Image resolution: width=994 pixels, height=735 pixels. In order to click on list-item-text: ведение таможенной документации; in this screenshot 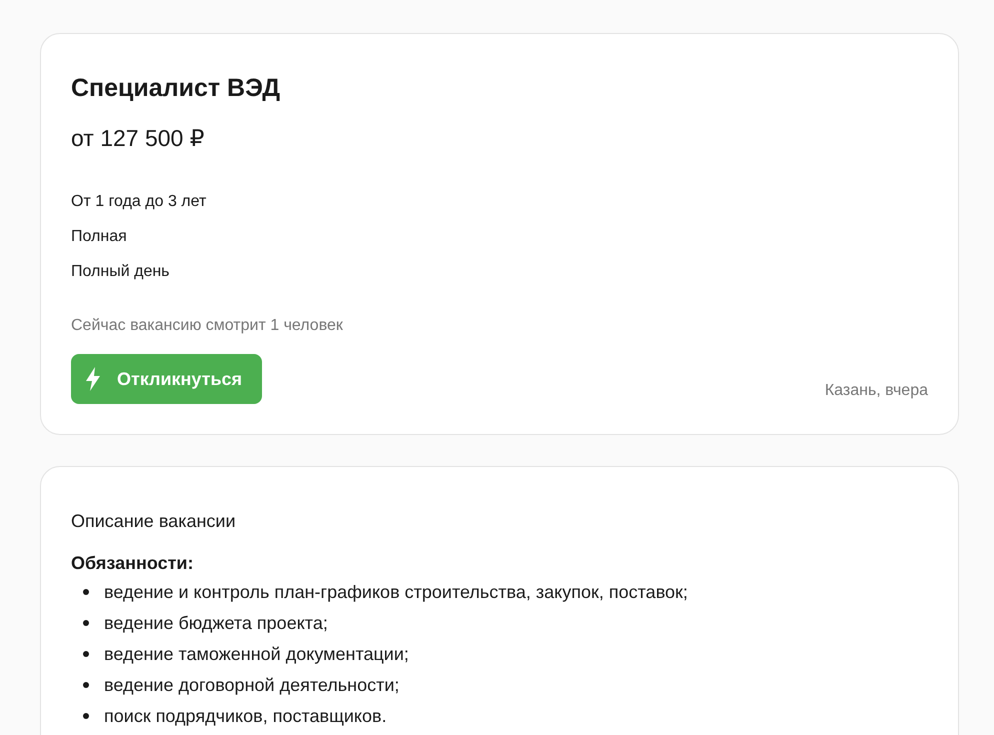, I will do `click(256, 654)`.